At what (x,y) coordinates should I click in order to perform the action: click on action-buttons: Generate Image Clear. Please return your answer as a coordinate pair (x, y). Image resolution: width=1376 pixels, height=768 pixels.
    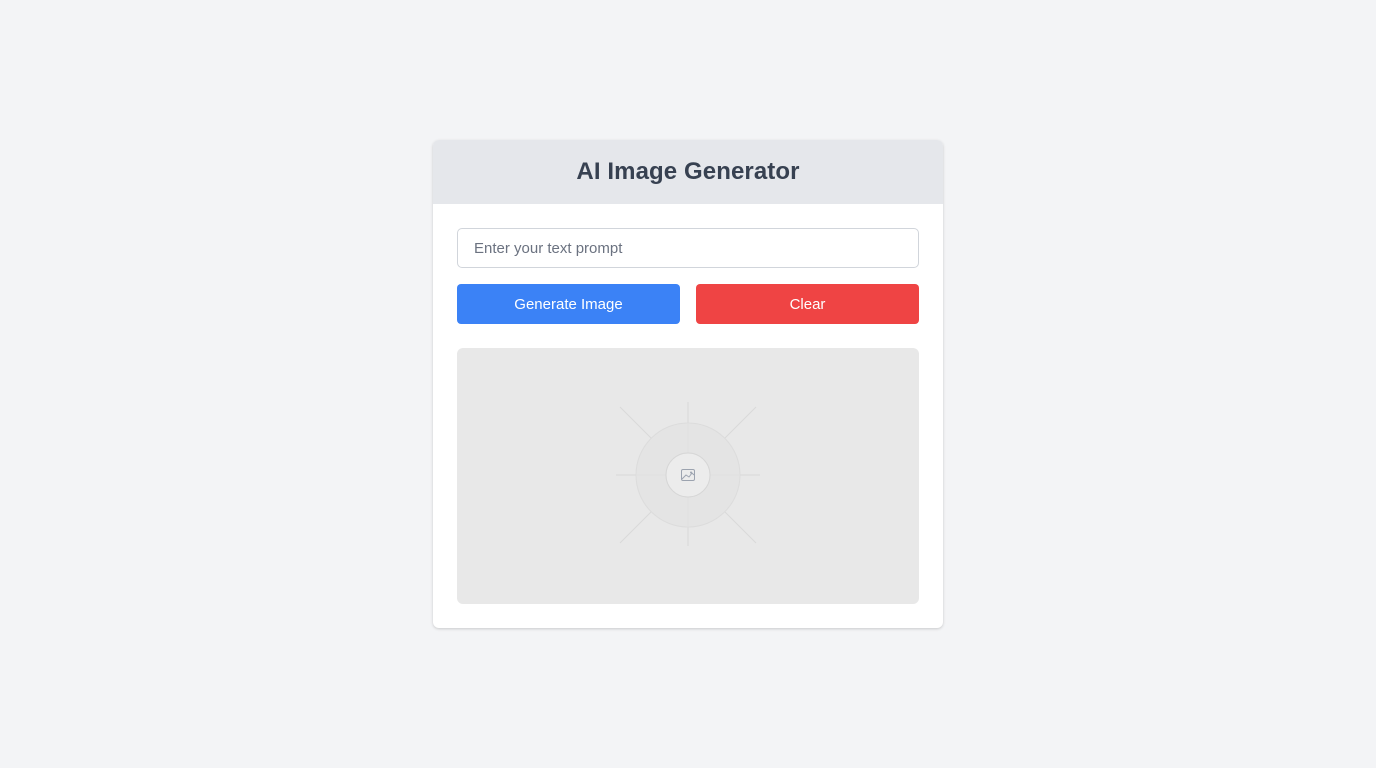
    Looking at the image, I should click on (688, 304).